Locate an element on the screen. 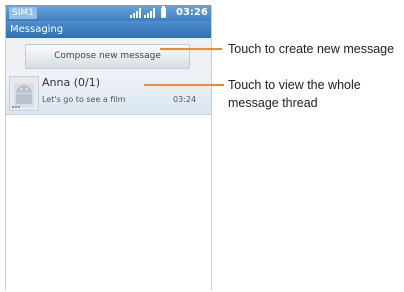  sim-indicator: SIM1 is located at coordinates (23, 13).